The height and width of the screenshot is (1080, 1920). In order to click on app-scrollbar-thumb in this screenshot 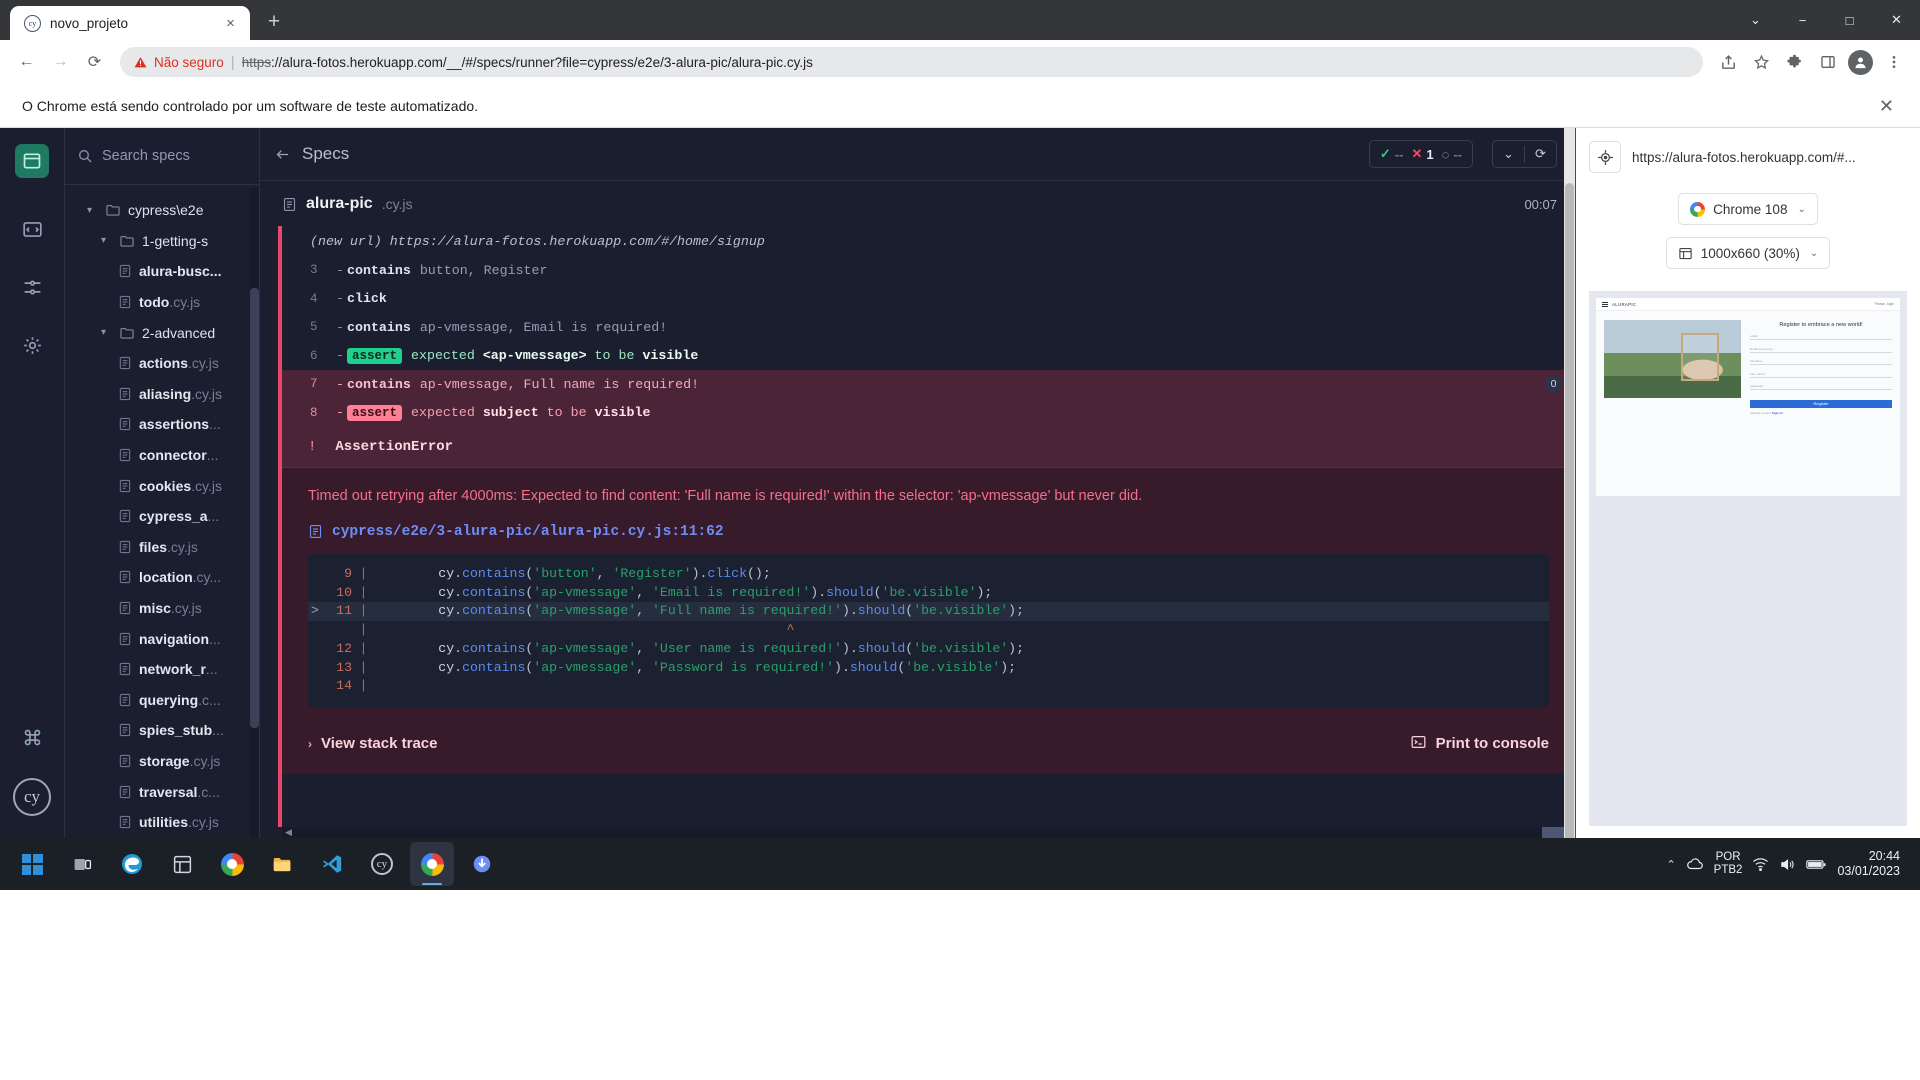, I will do `click(1569, 528)`.